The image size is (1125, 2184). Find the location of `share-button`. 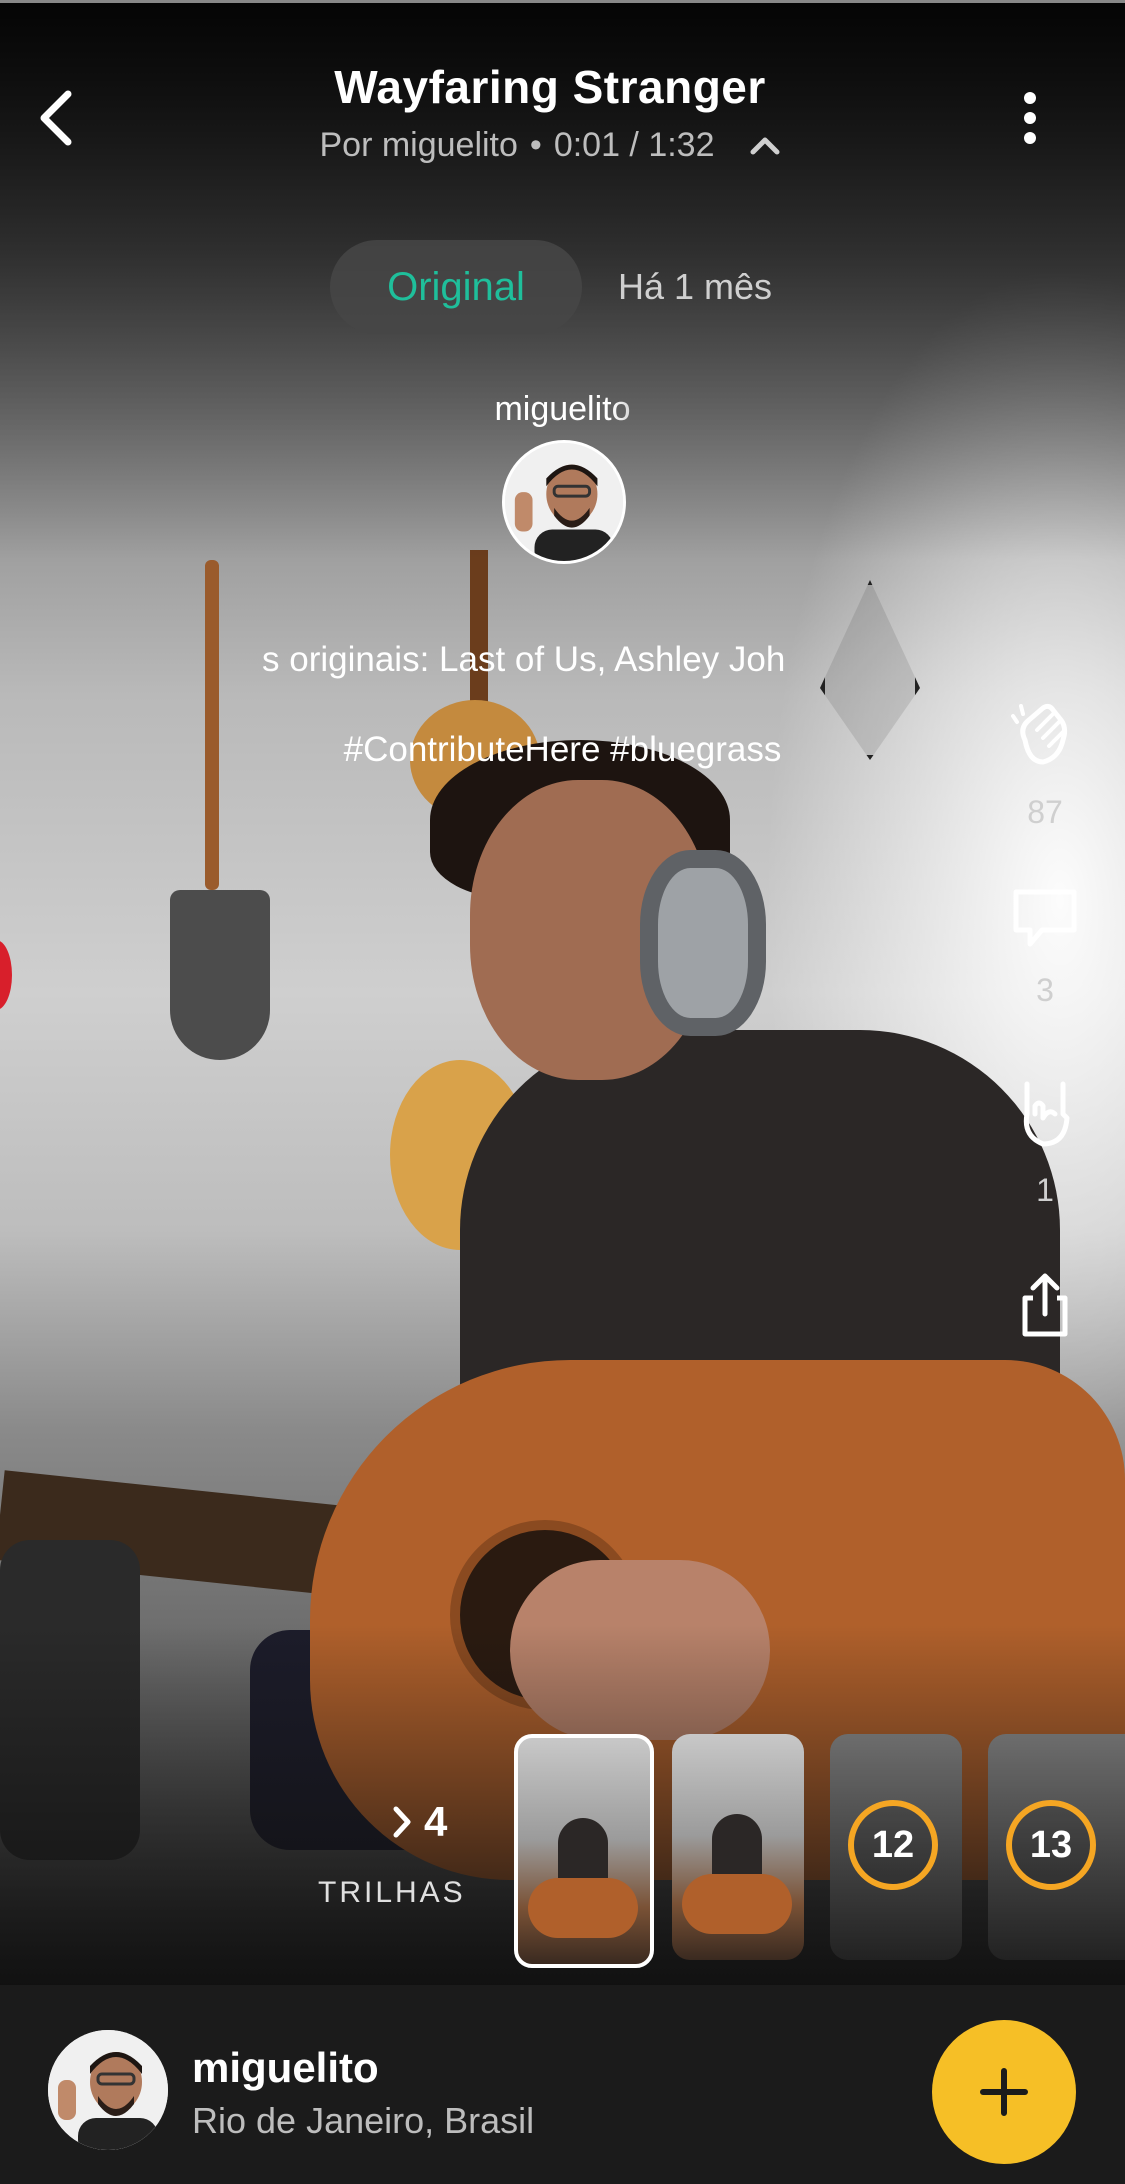

share-button is located at coordinates (1045, 1305).